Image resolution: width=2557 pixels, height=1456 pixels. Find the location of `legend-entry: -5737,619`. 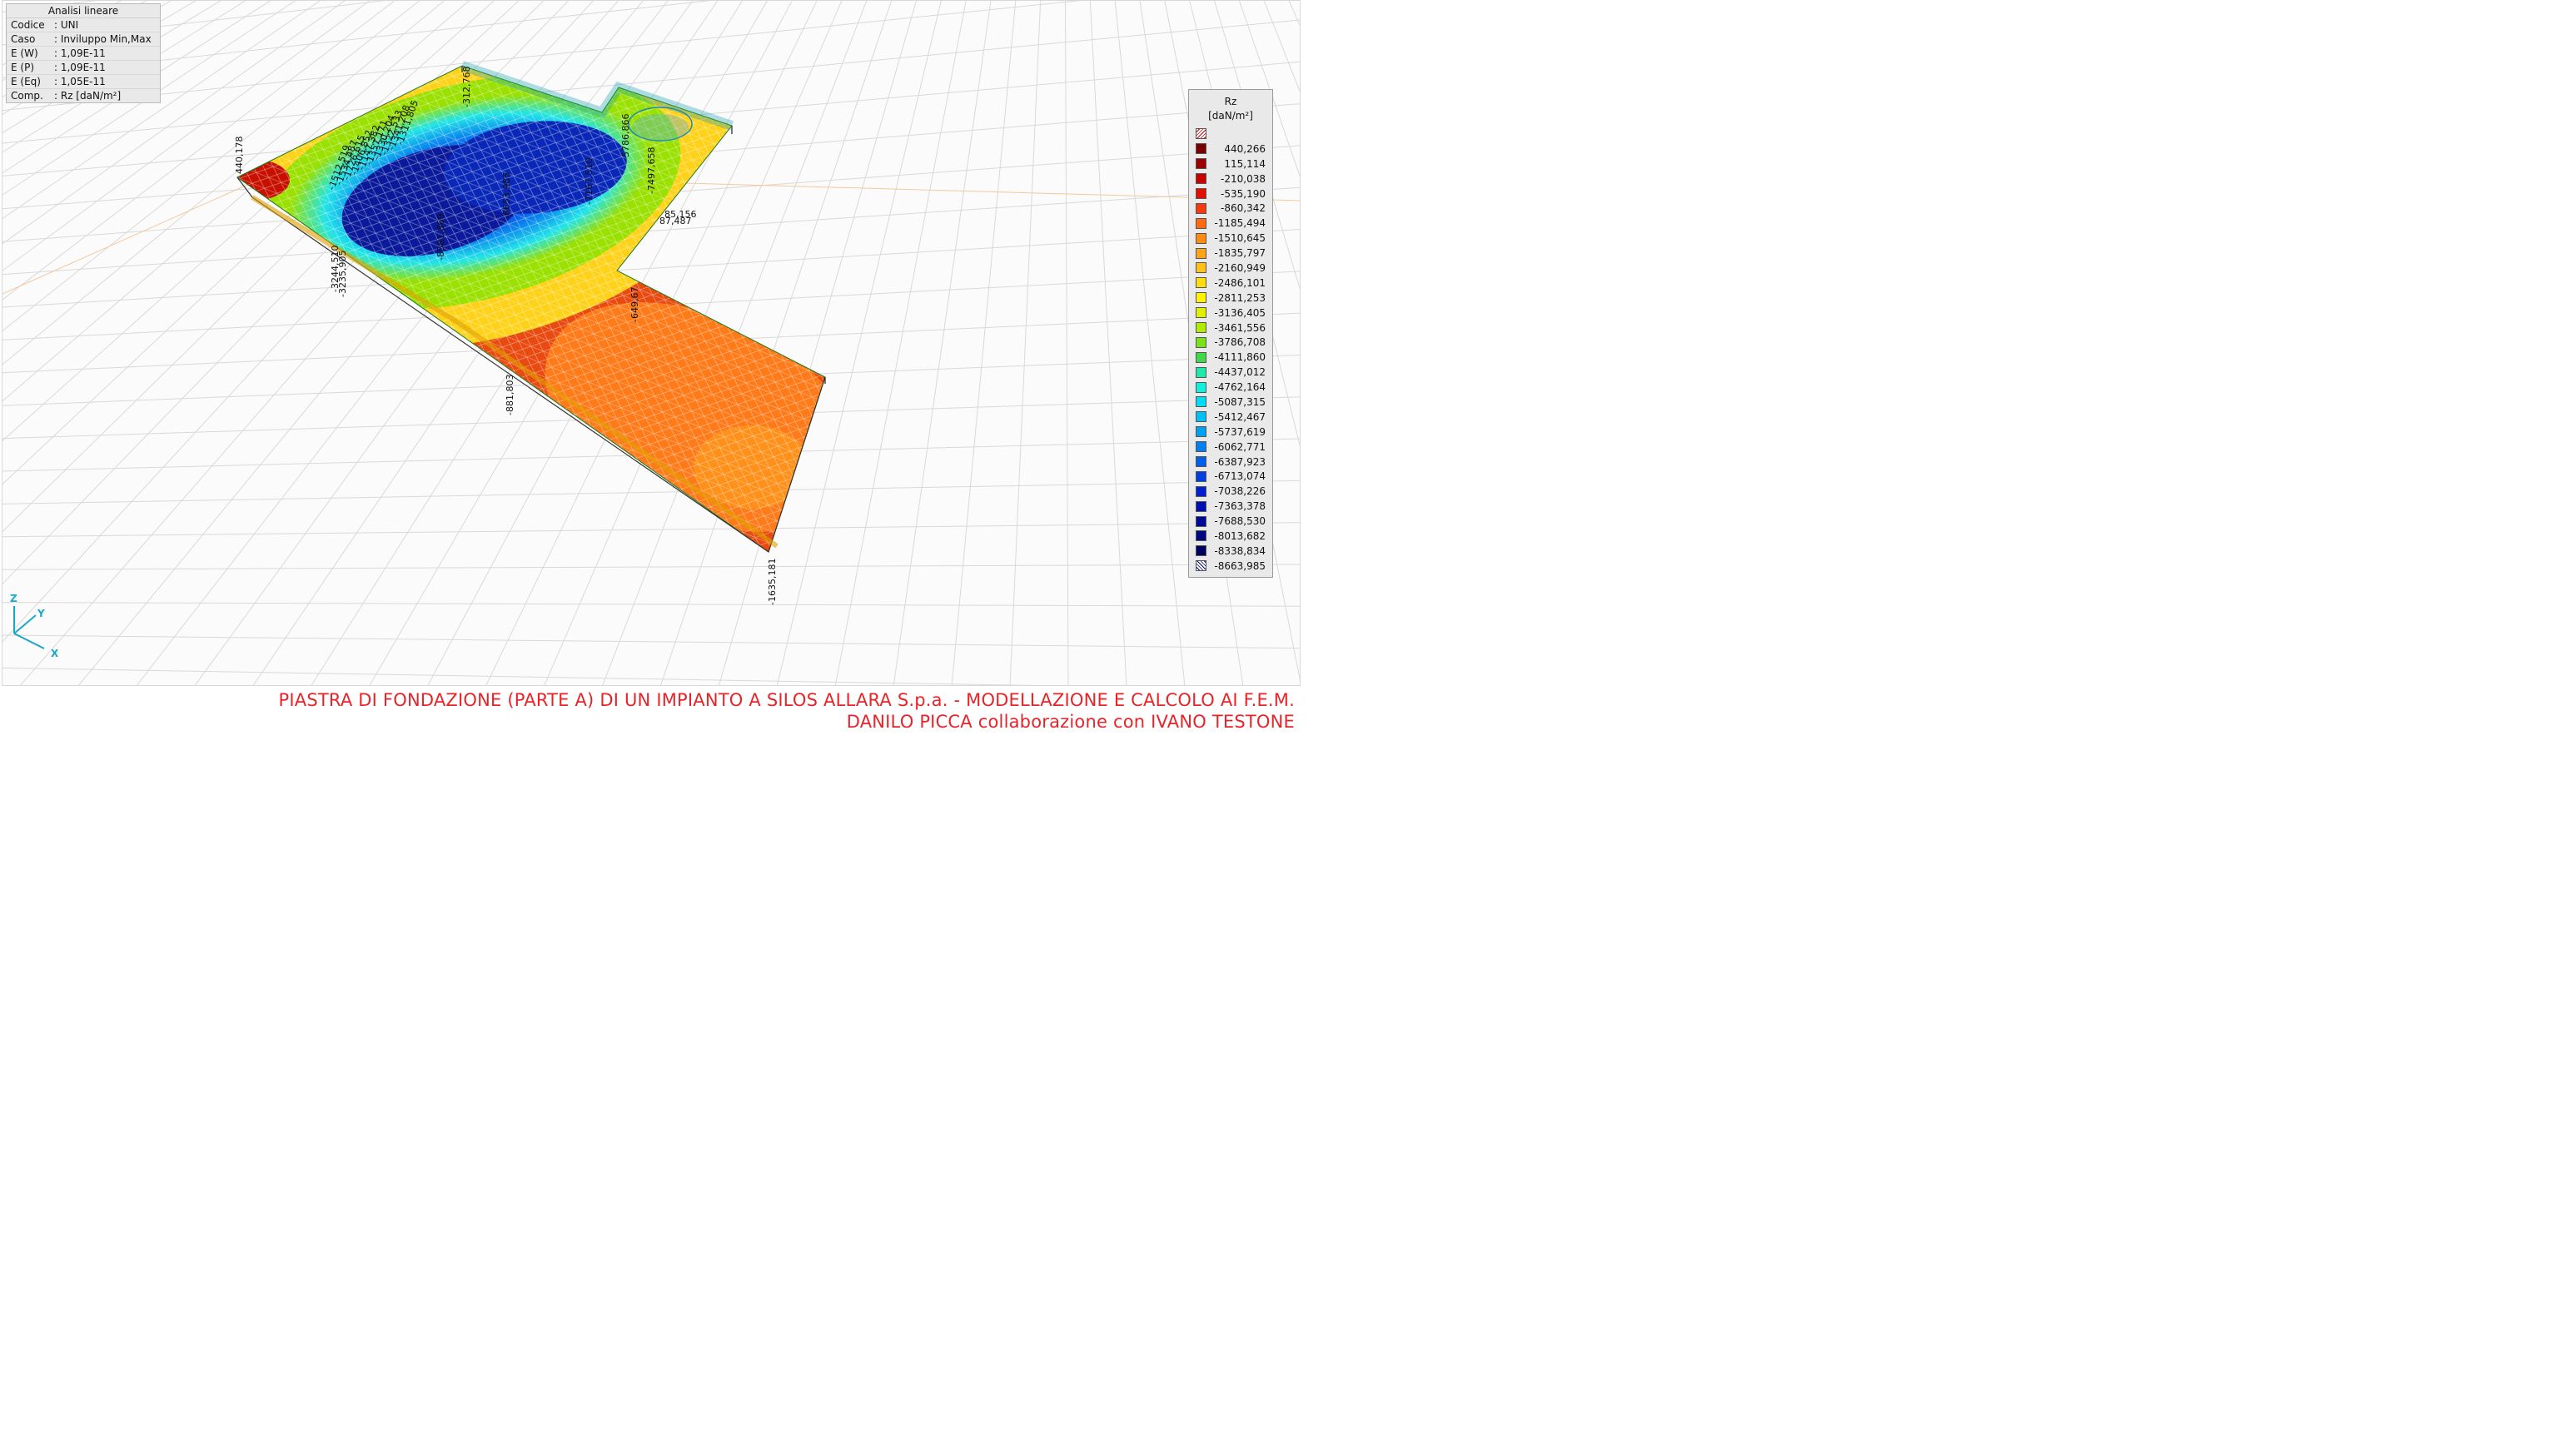

legend-entry: -5737,619 is located at coordinates (1230, 432).